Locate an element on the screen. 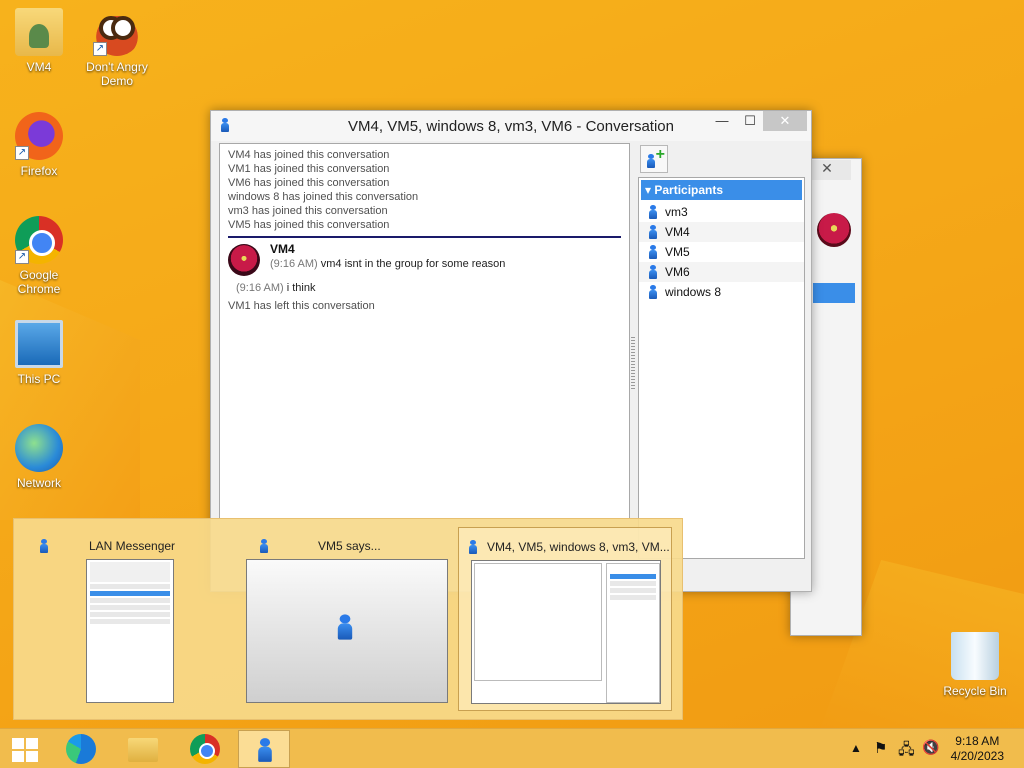  volume-muted-icon: 🔇 is located at coordinates (930, 753).